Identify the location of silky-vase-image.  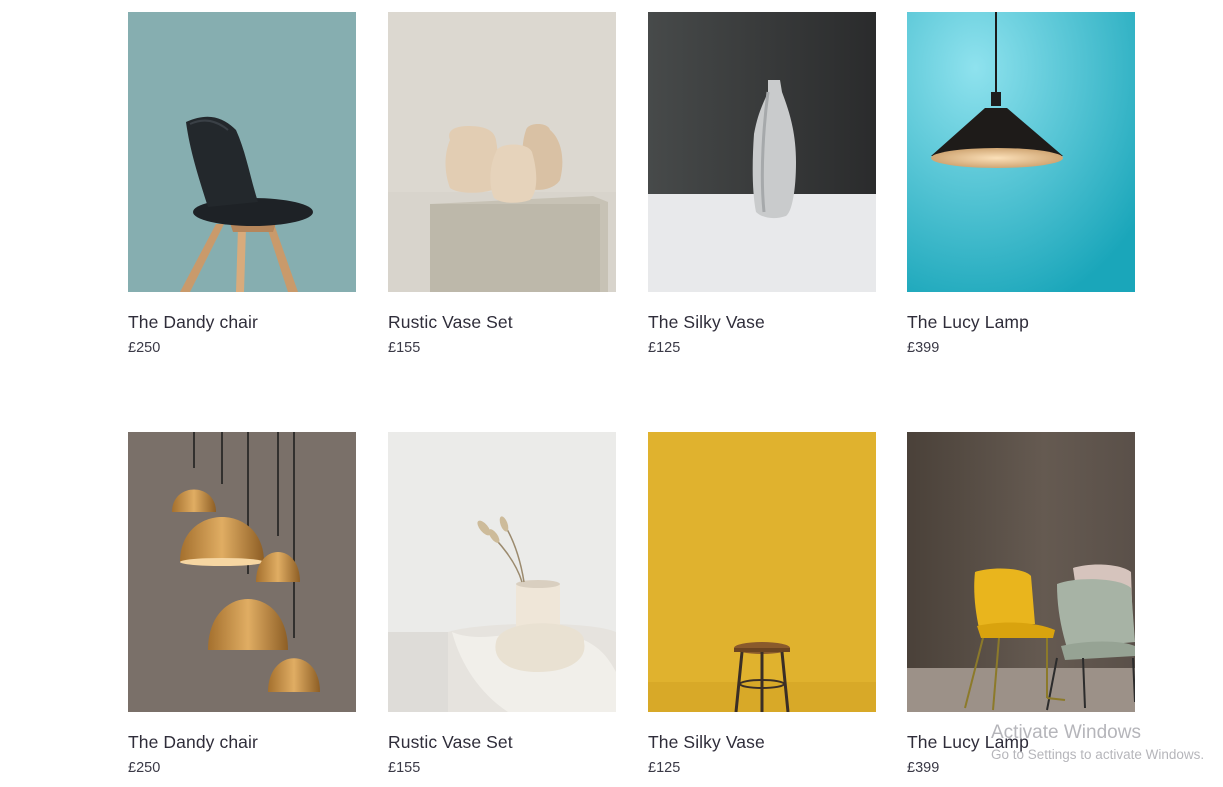
(762, 152).